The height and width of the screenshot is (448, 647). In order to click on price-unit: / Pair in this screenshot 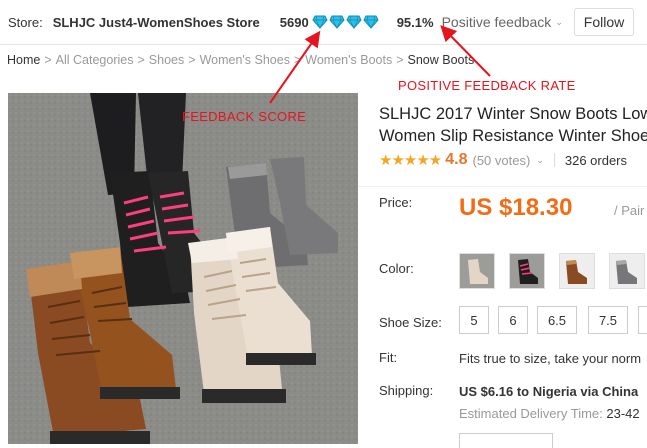, I will do `click(629, 210)`.